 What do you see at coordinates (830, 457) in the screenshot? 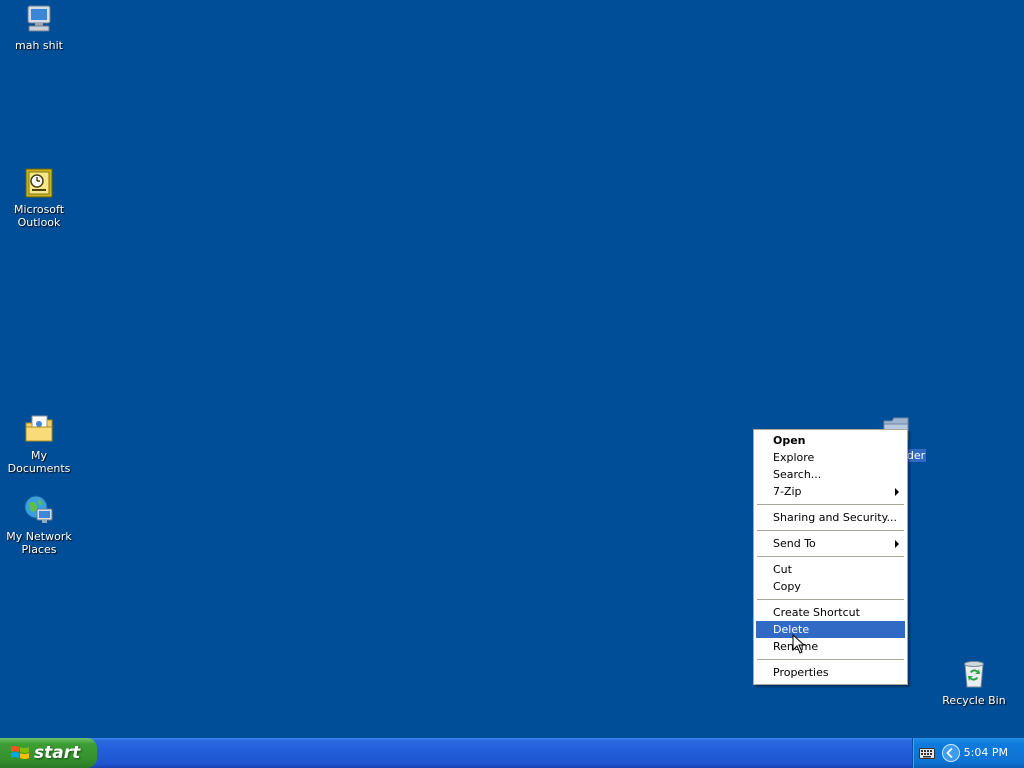
I see `menu-item-explore: Explore` at bounding box center [830, 457].